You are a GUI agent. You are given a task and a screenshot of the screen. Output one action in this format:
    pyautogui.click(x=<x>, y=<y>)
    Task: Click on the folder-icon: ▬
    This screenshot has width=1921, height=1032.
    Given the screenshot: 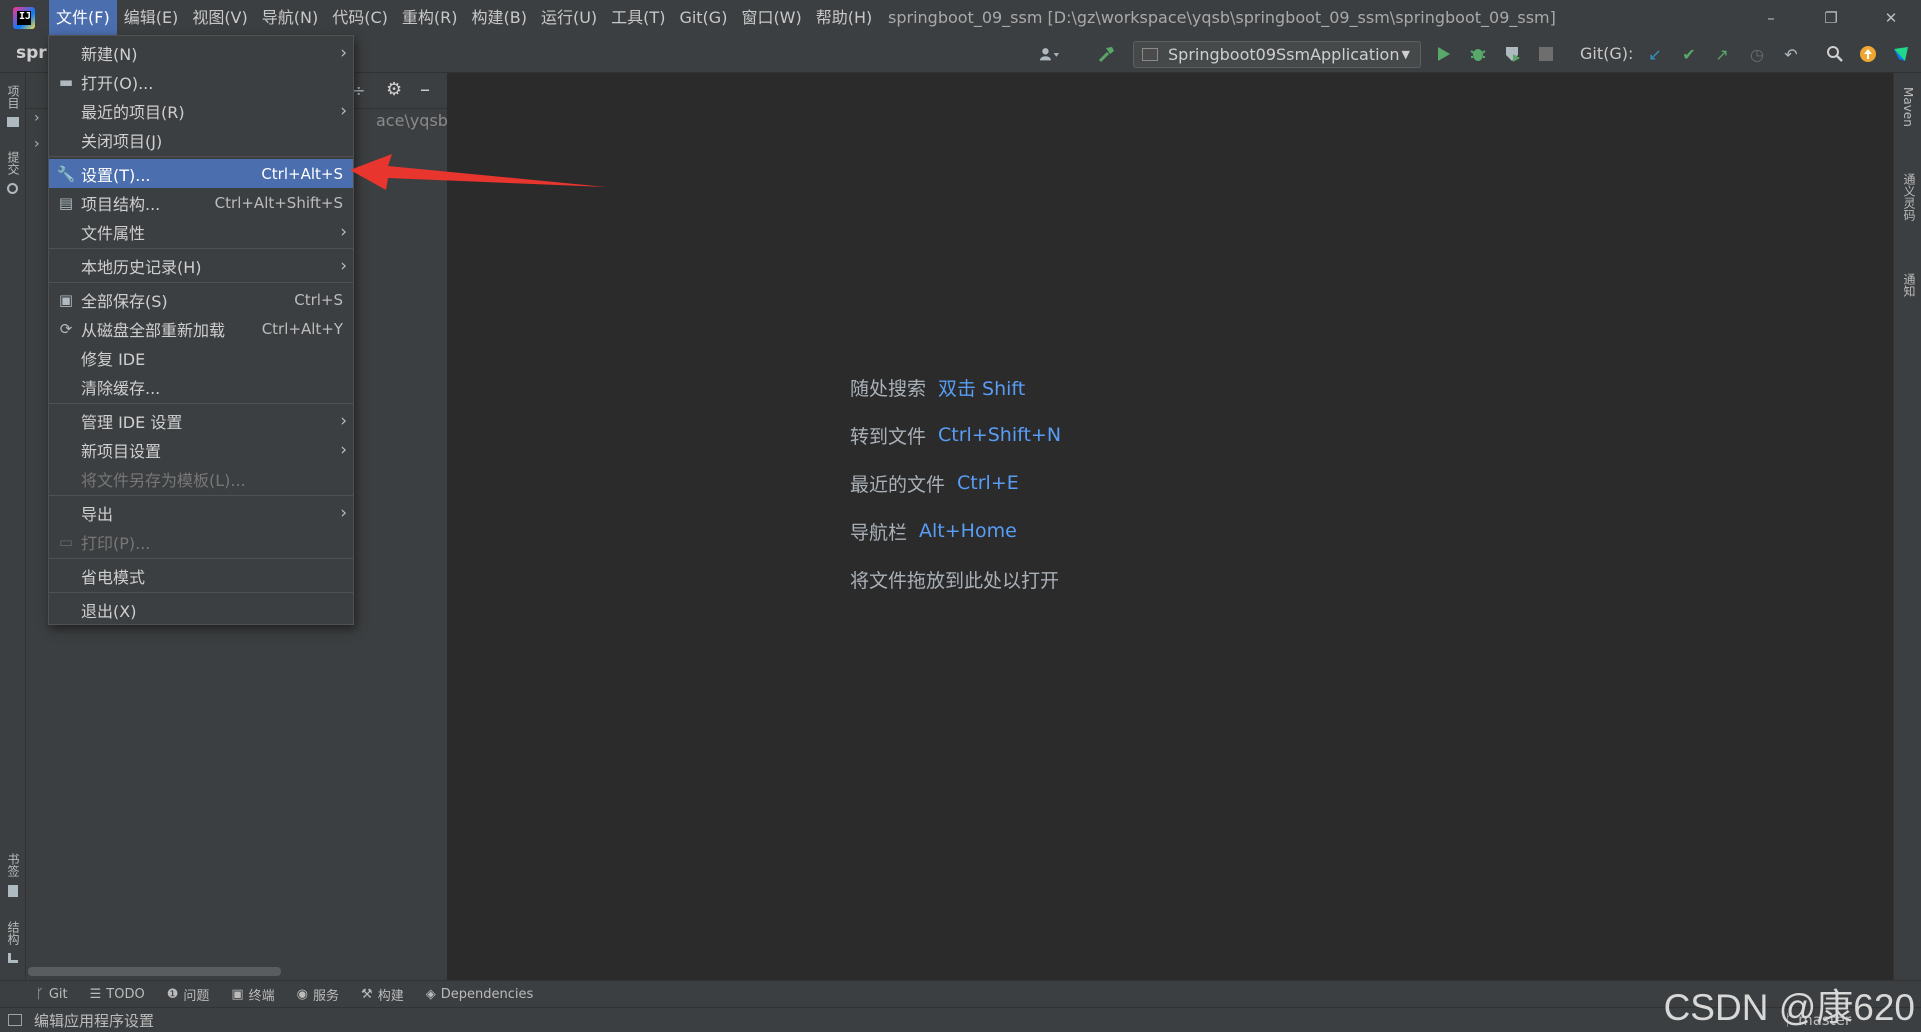 What is the action you would take?
    pyautogui.click(x=66, y=82)
    